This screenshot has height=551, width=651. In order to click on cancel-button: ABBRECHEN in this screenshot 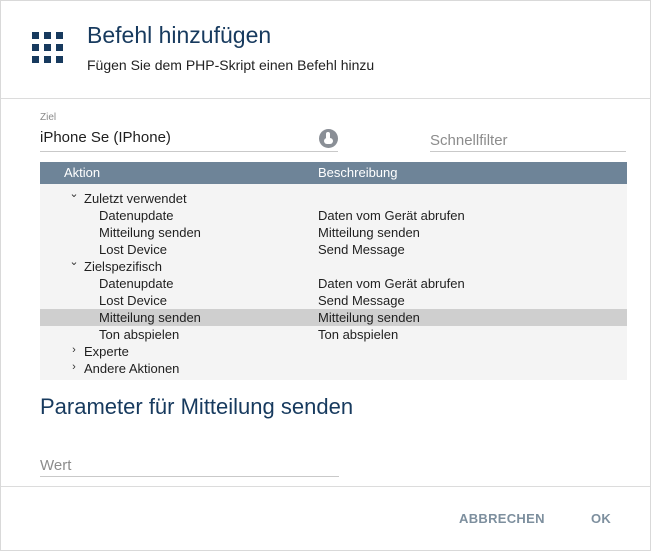, I will do `click(502, 518)`.